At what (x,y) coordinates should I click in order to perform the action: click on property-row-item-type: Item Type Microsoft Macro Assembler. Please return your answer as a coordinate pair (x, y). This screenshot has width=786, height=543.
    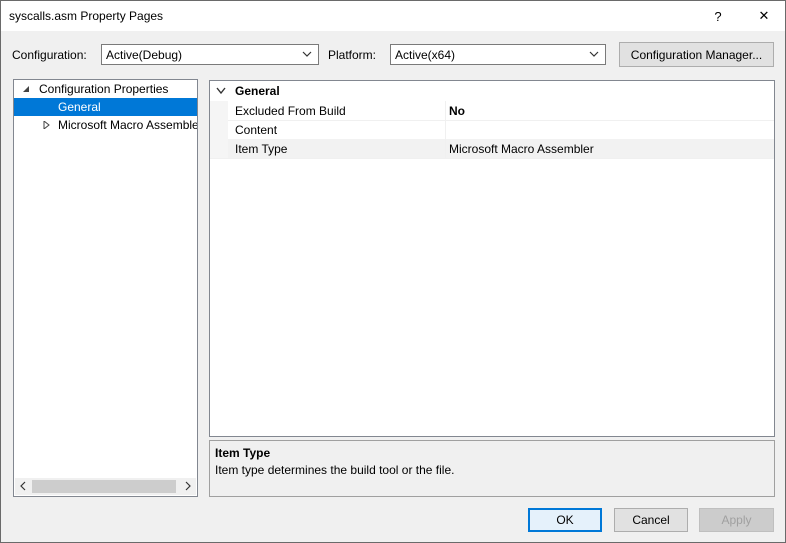
    Looking at the image, I should click on (492, 149).